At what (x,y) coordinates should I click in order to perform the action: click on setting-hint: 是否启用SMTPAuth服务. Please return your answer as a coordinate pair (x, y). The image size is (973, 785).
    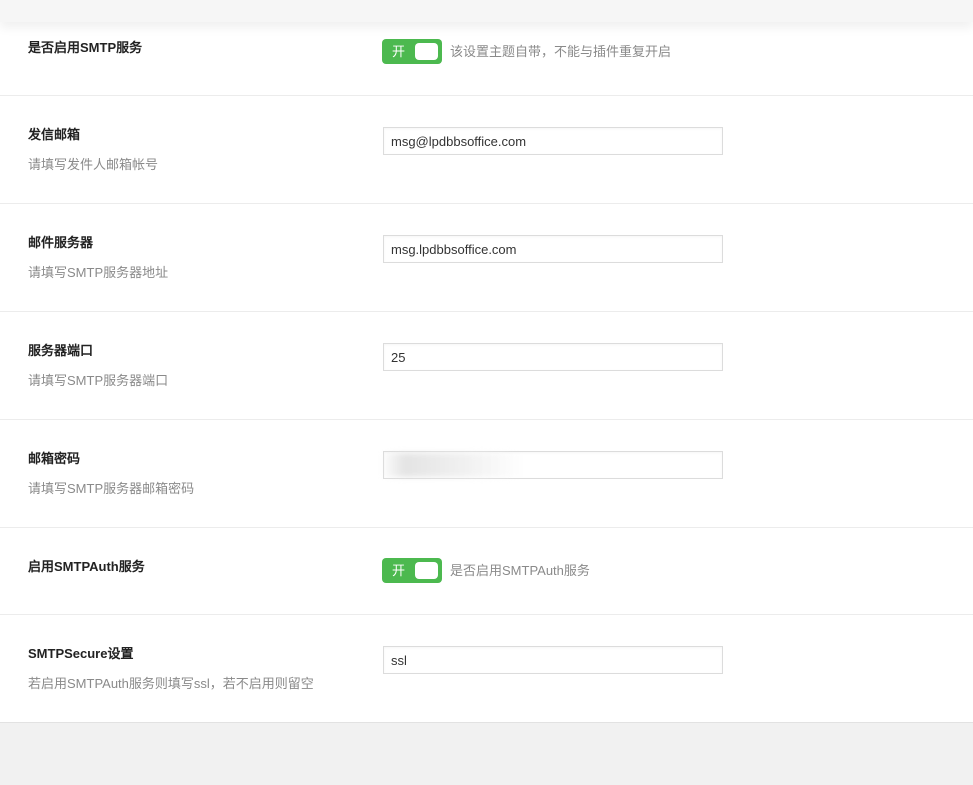
    Looking at the image, I should click on (520, 570).